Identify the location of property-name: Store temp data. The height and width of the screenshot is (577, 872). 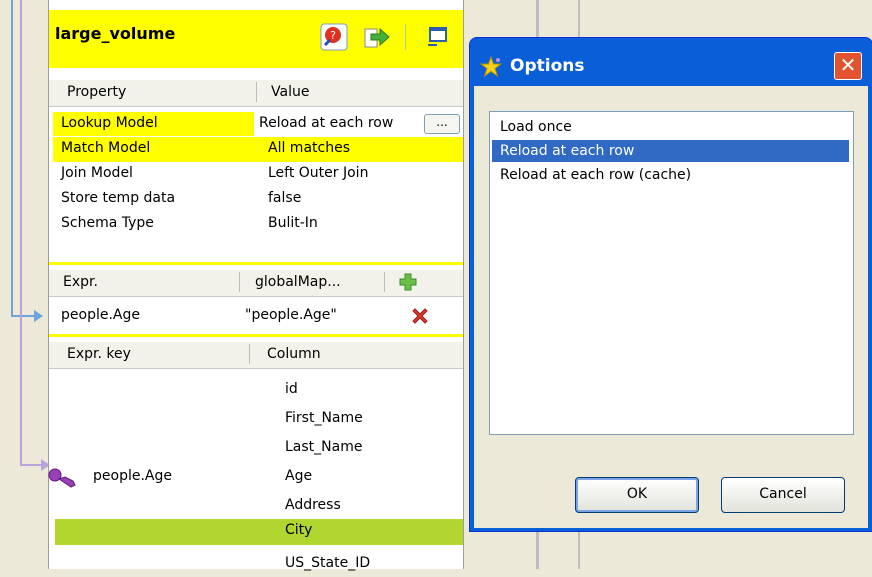
(118, 198).